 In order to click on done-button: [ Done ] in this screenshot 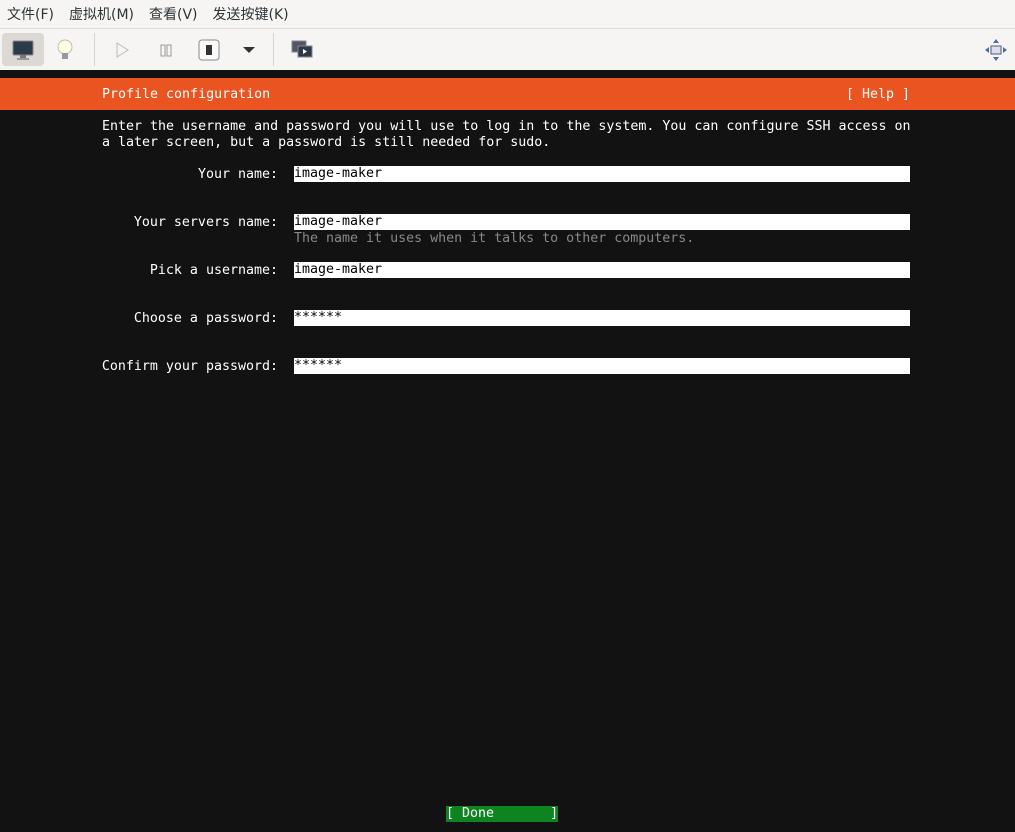, I will do `click(502, 814)`.